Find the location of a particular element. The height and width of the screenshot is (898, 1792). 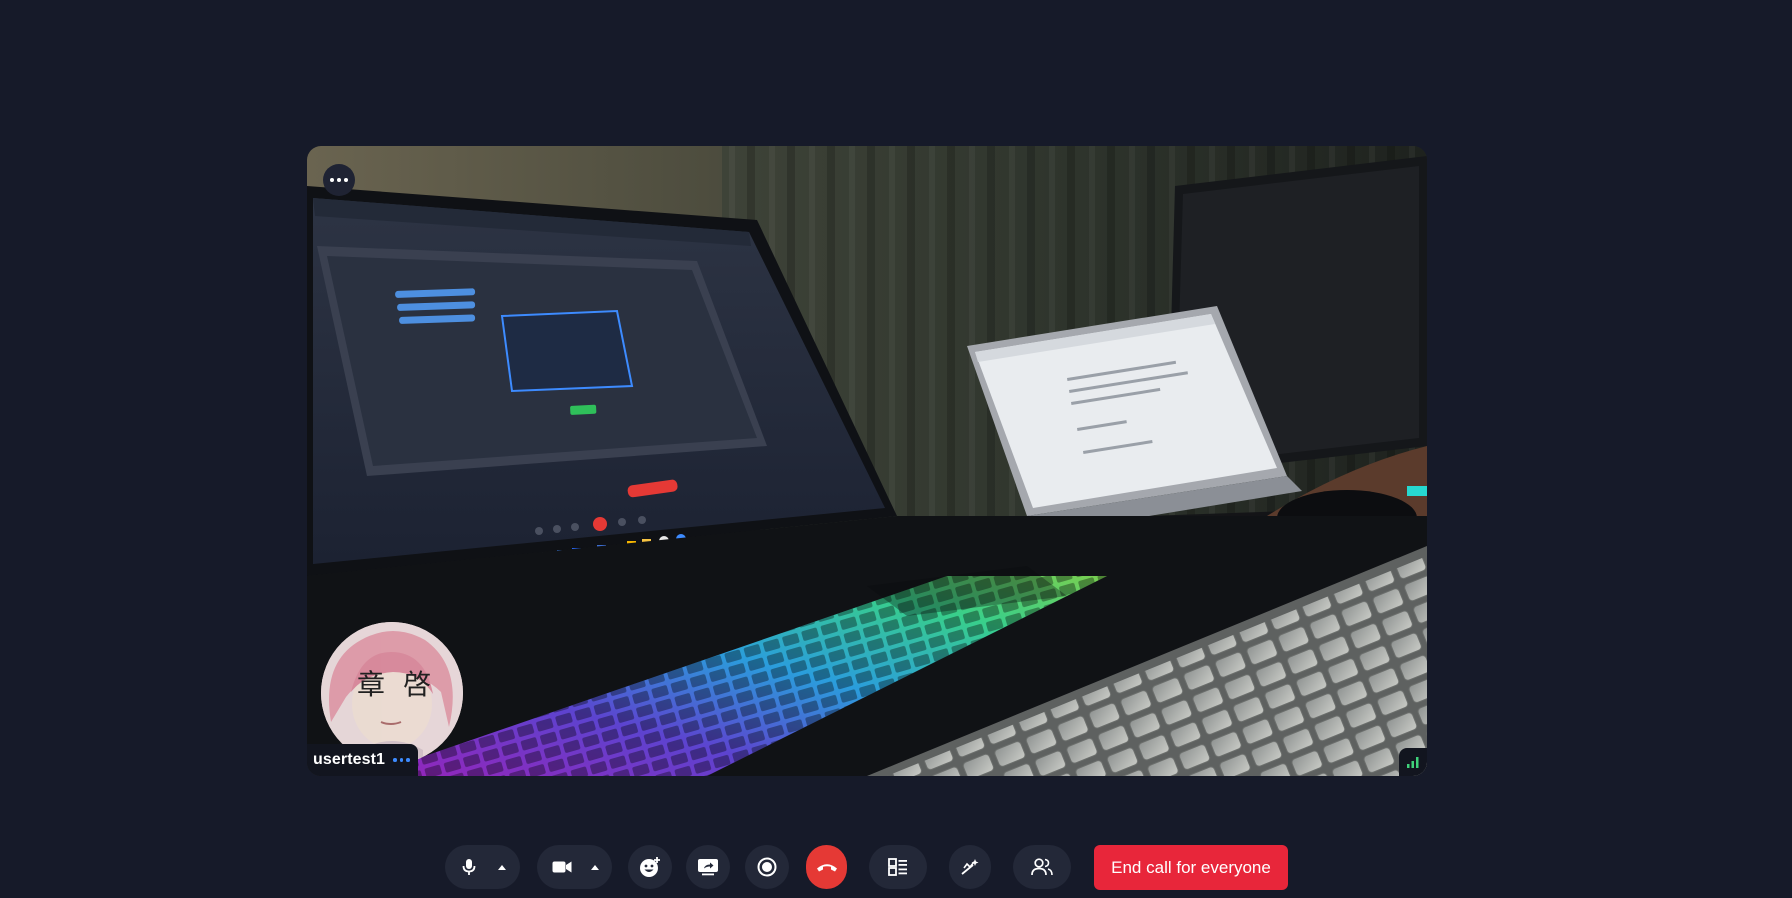

camera-toggle-button is located at coordinates (562, 867).